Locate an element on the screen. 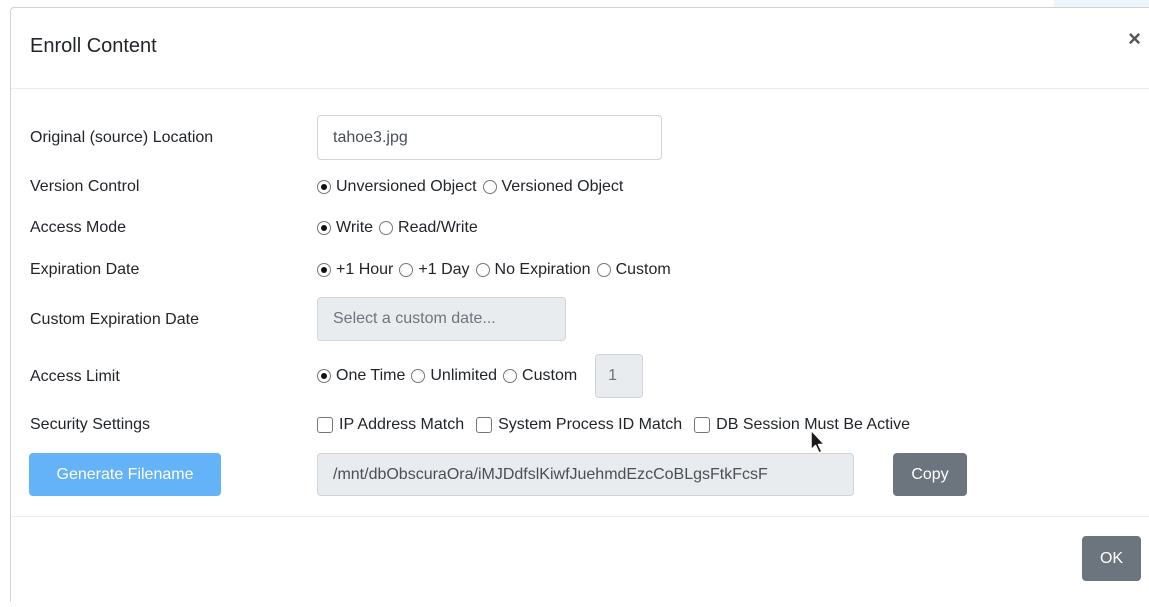 This screenshot has height=607, width=1149. option-label: Read/Write is located at coordinates (438, 227).